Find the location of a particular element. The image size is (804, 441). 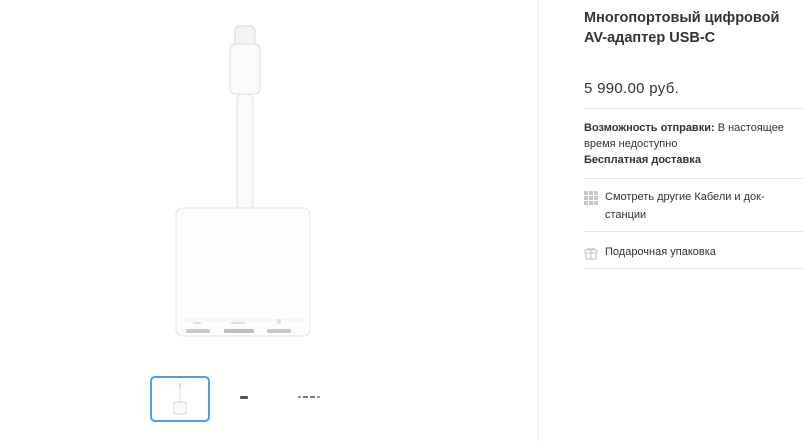

gift-wrap-link: Подарочная упаковка is located at coordinates (689, 252).